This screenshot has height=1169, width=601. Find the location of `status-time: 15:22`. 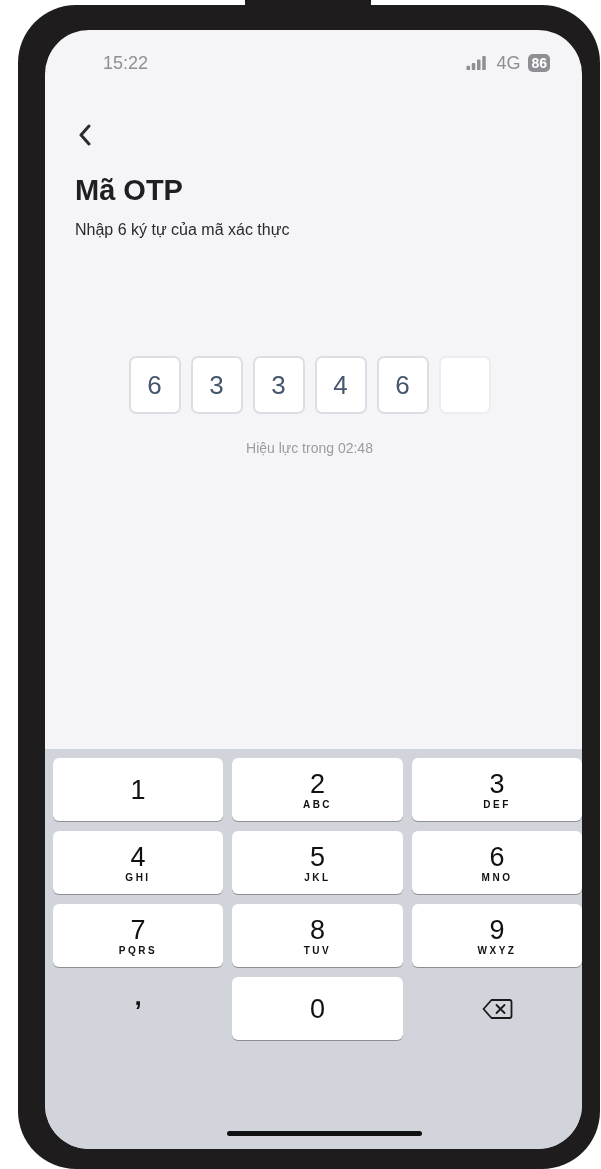

status-time: 15:22 is located at coordinates (126, 63).